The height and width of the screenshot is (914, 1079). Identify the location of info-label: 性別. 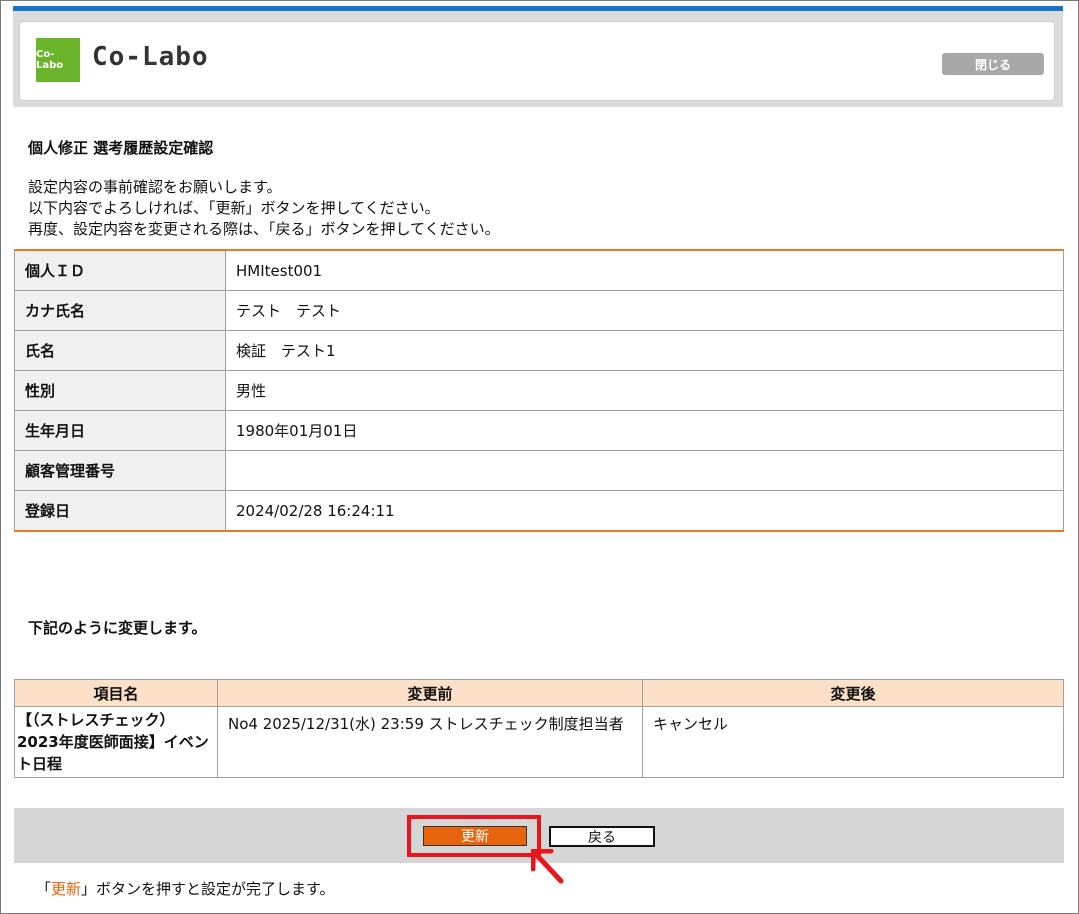
(120, 390).